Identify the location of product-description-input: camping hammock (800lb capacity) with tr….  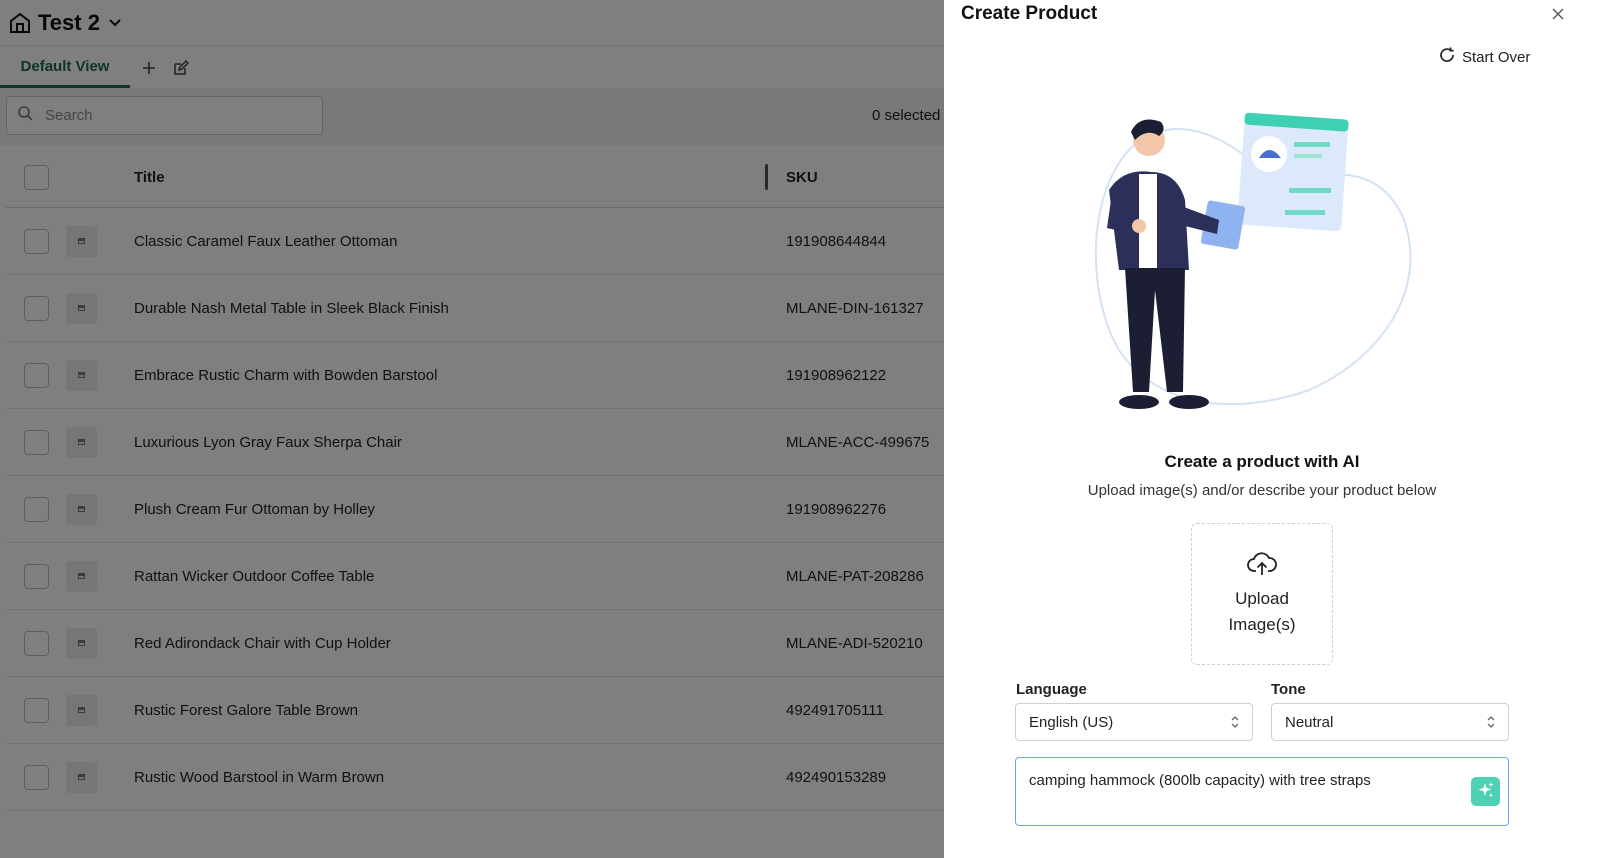
(1262, 791).